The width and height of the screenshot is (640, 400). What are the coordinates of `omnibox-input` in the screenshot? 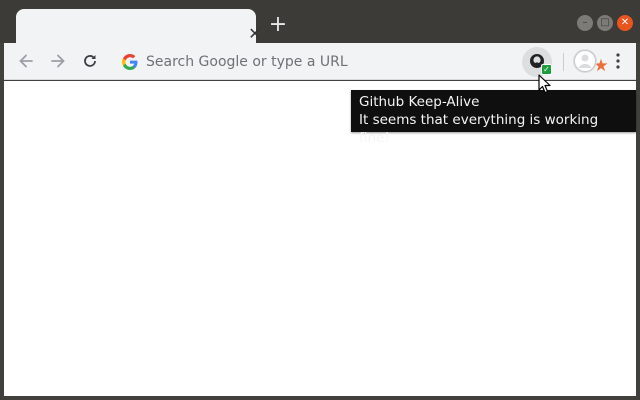 It's located at (296, 61).